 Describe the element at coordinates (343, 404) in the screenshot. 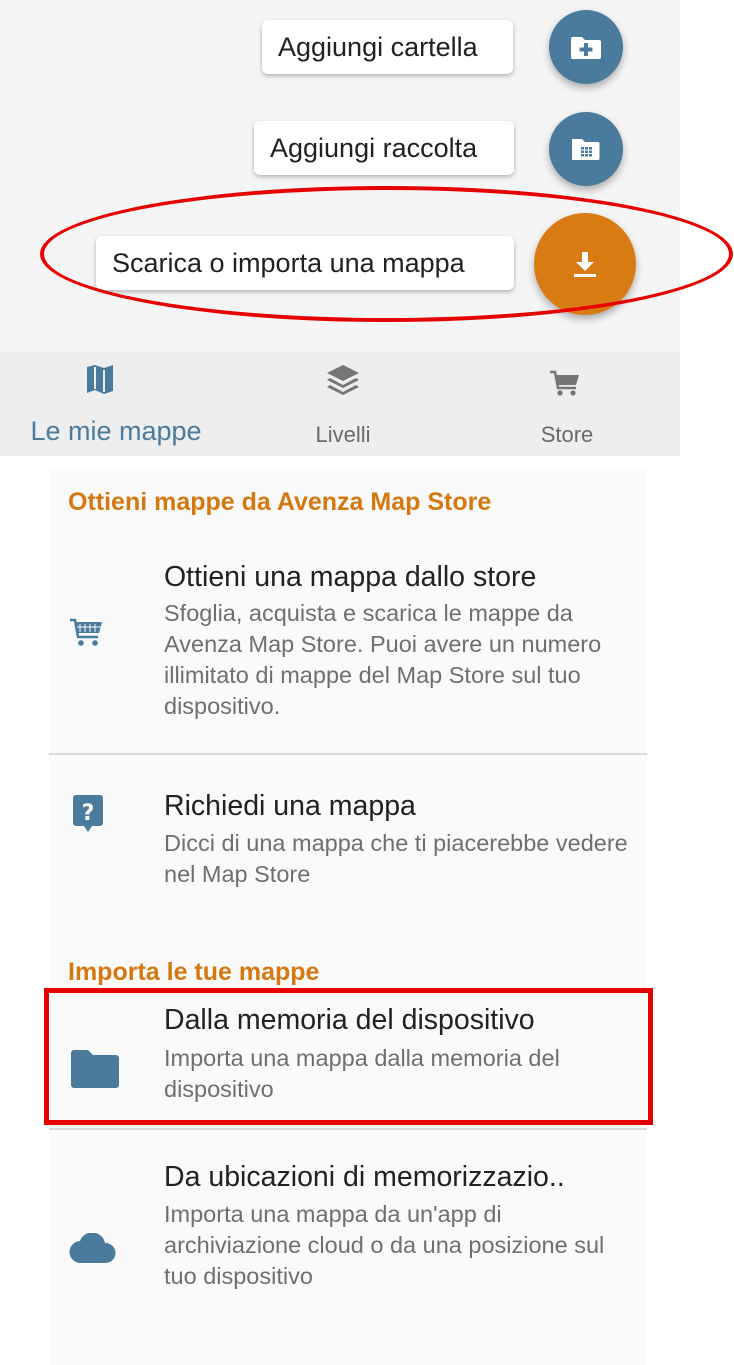

I see `tab-layers: Livelli` at that location.